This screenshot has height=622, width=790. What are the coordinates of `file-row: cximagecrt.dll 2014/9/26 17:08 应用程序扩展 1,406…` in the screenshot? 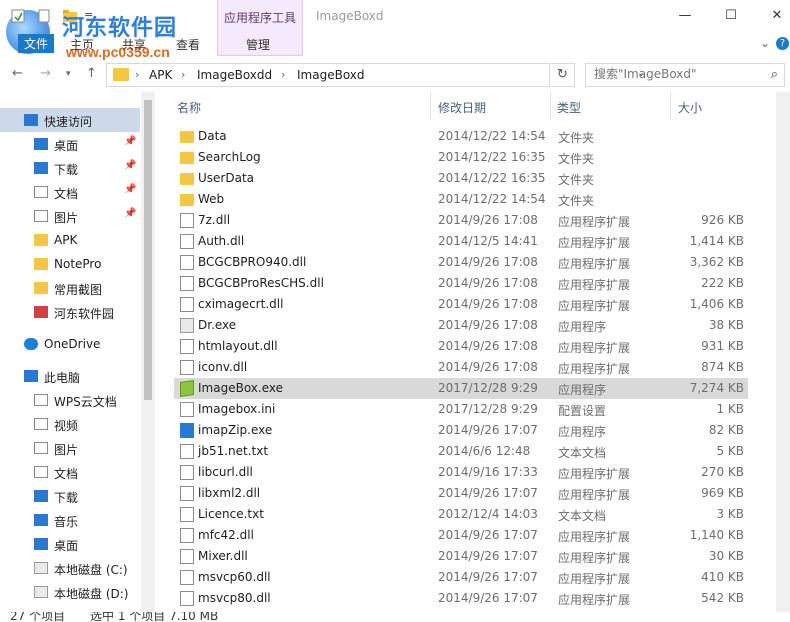 It's located at (461, 304).